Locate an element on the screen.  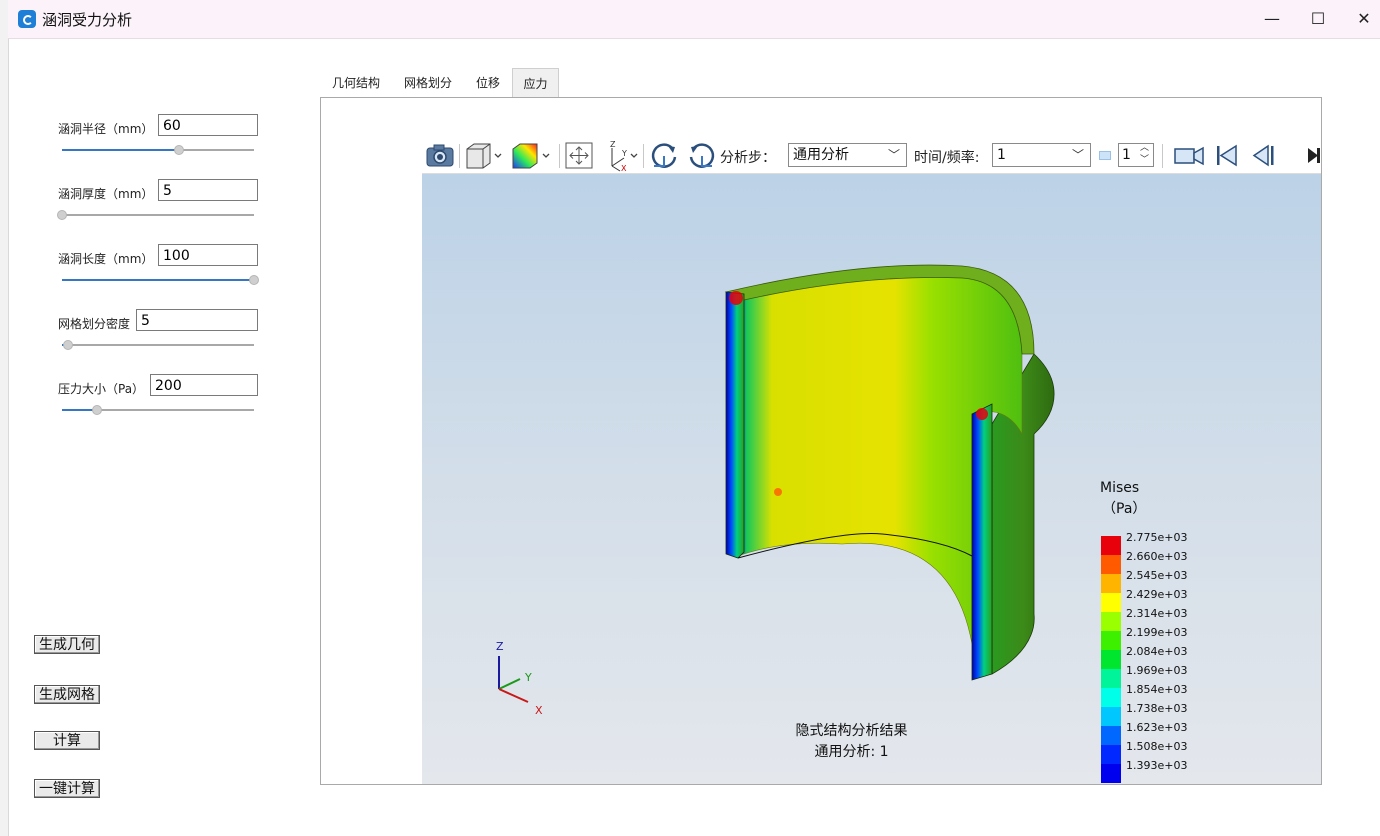
time-frequency-value: 1 is located at coordinates (1001, 155).